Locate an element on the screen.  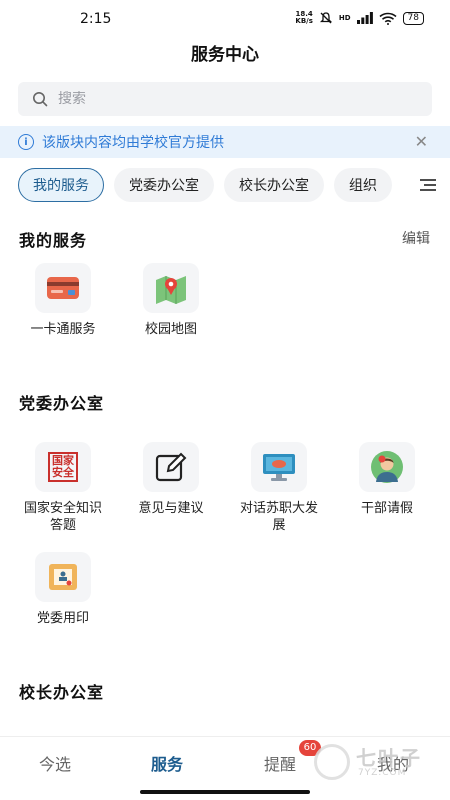
national-security-icon-text: 国家安全 is located at coordinates (63, 466).